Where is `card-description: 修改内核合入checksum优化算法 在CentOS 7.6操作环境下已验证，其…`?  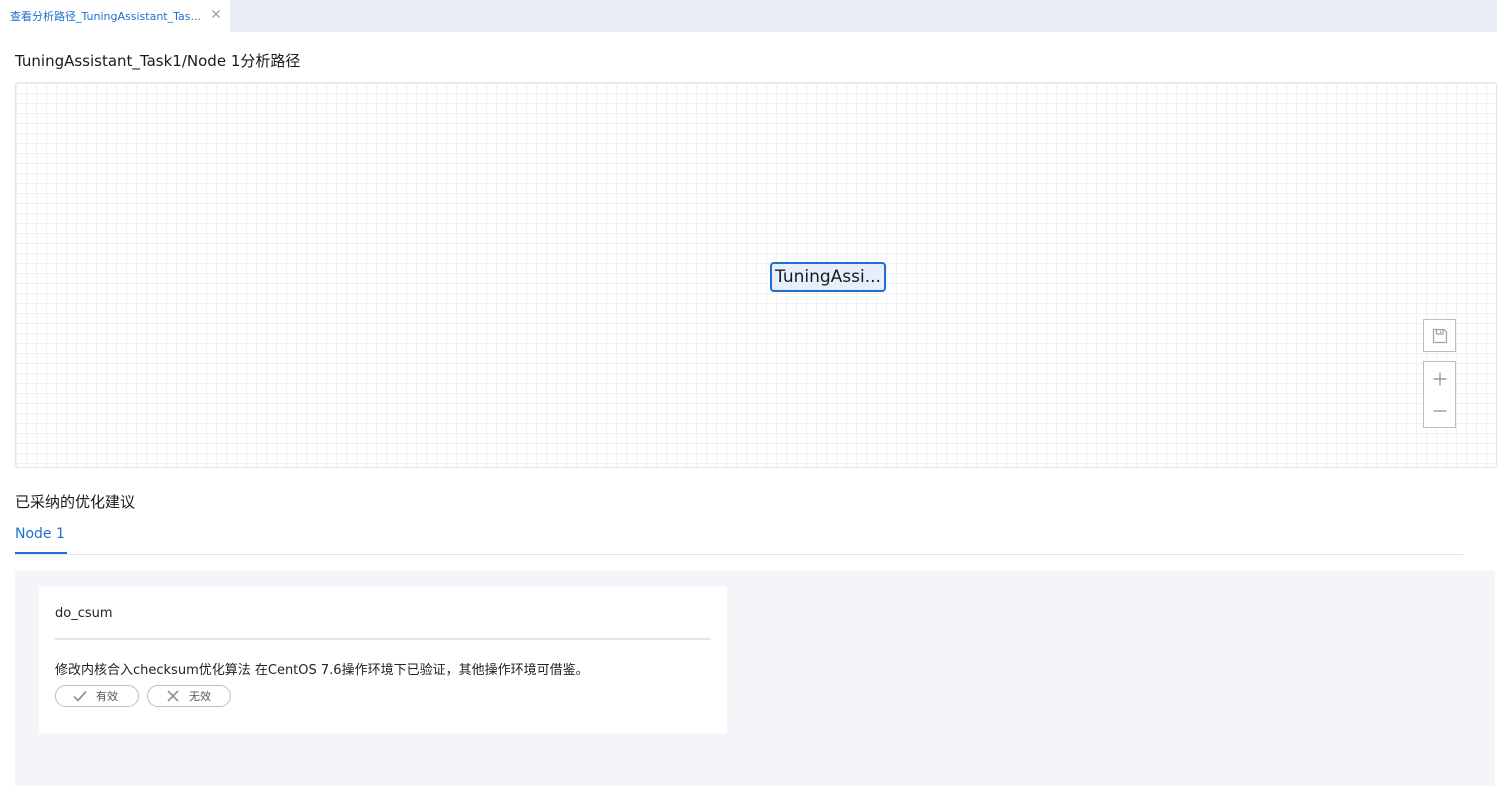
card-description: 修改内核合入checksum优化算法 在CentOS 7.6操作环境下已验证，其… is located at coordinates (322, 670).